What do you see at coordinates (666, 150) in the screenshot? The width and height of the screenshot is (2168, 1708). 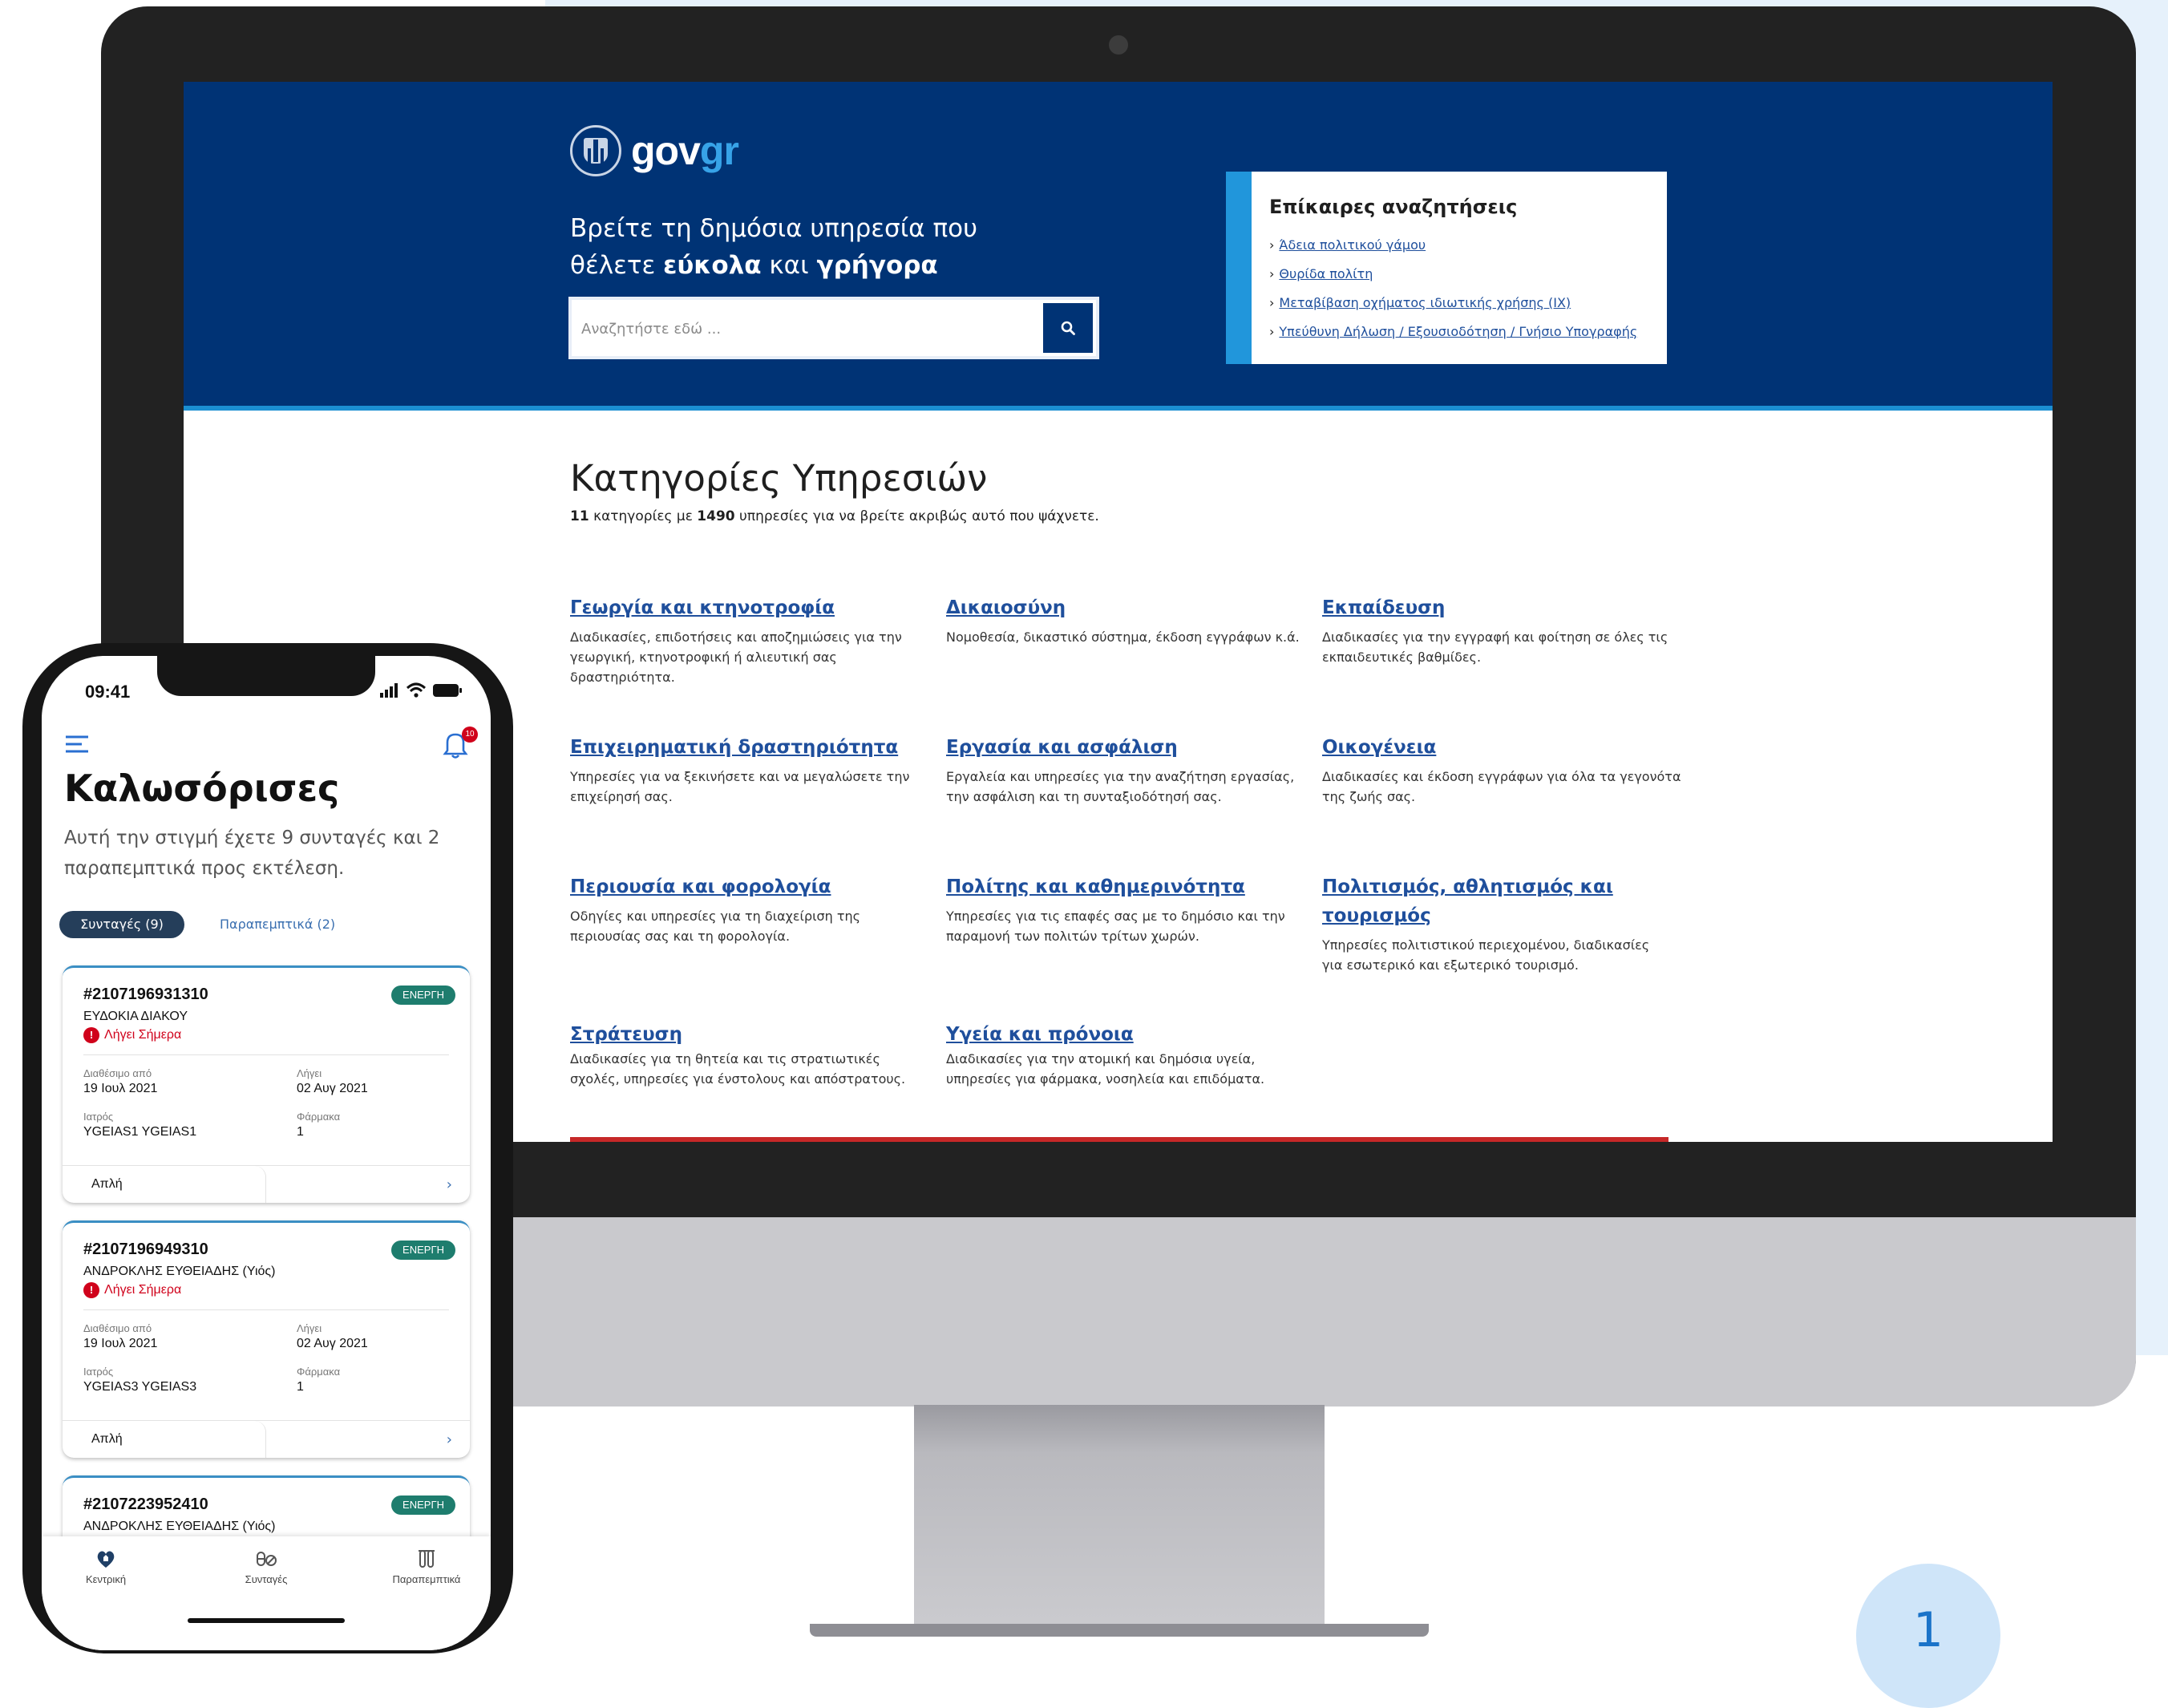 I see `logo-text-gov: gov` at bounding box center [666, 150].